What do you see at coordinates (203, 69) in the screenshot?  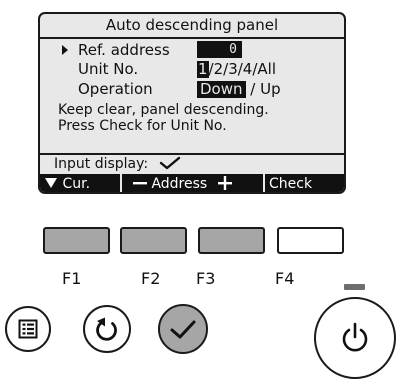 I see `unit-no-selected: 1` at bounding box center [203, 69].